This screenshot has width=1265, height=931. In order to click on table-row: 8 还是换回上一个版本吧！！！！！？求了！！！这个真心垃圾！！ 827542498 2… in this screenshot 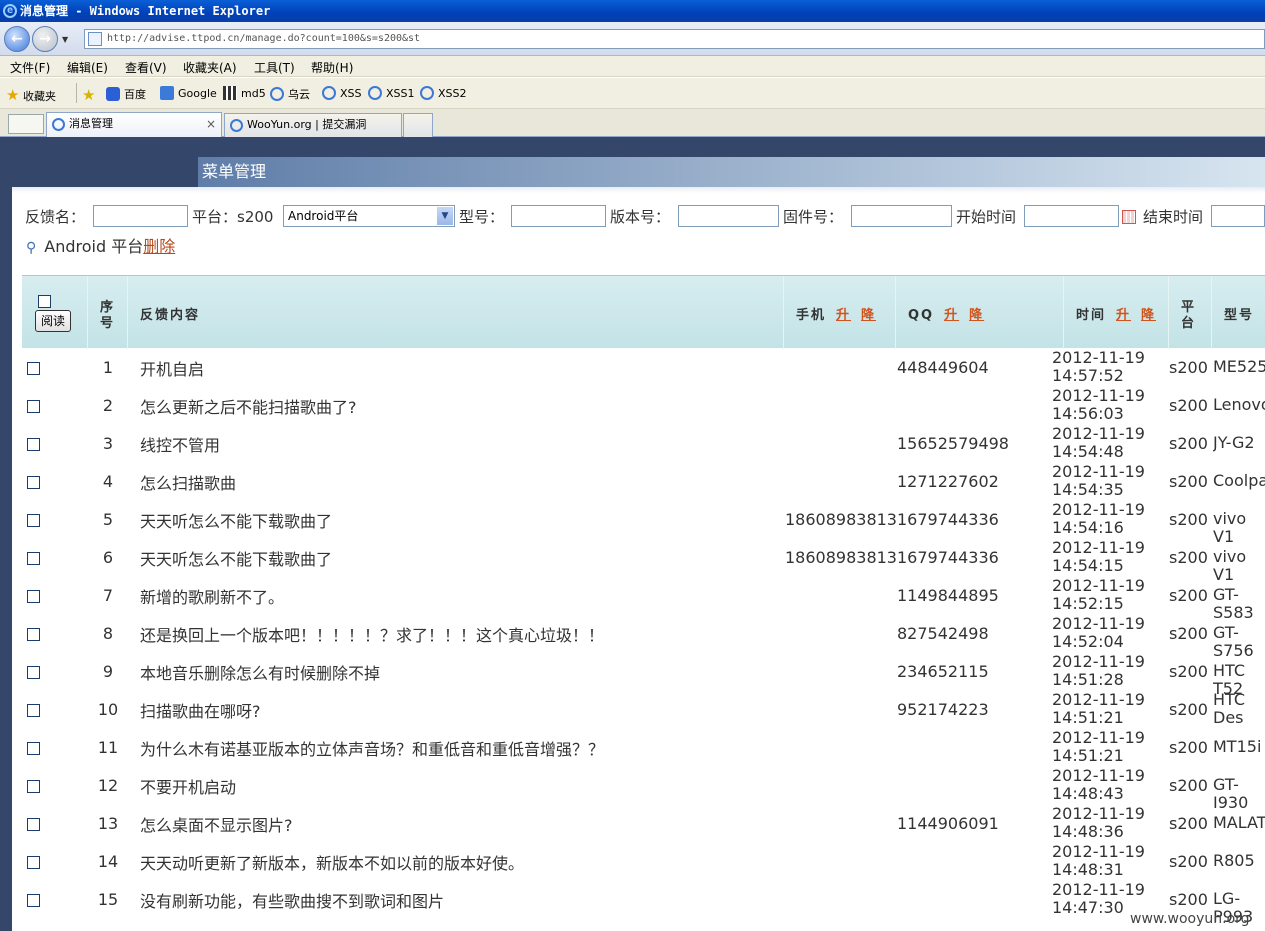, I will do `click(643, 637)`.